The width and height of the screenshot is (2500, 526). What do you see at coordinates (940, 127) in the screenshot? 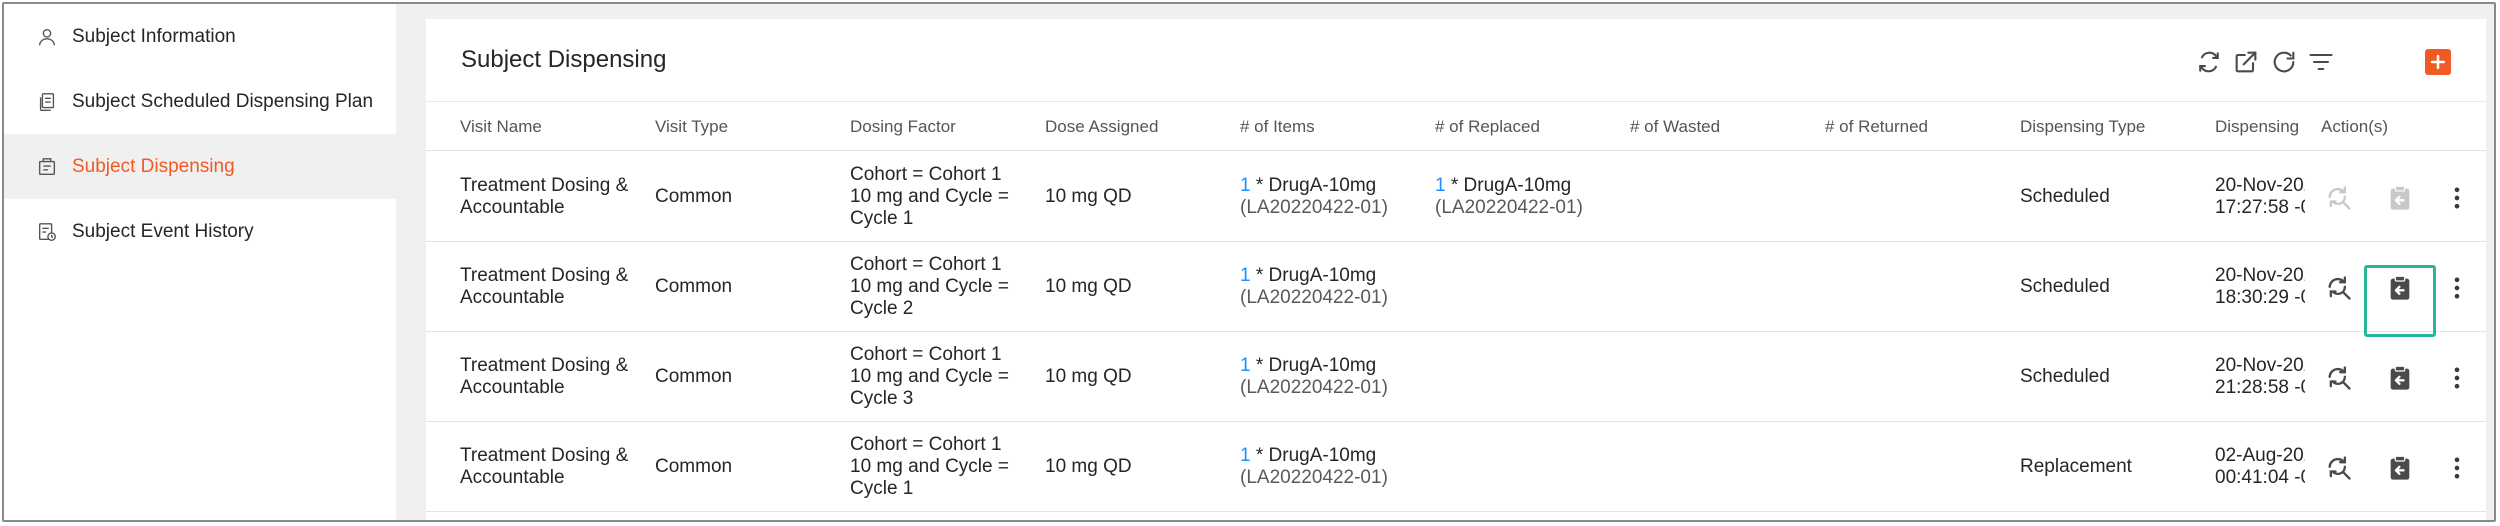
I see `column-header-dosing-factor: Dosing Factor` at bounding box center [940, 127].